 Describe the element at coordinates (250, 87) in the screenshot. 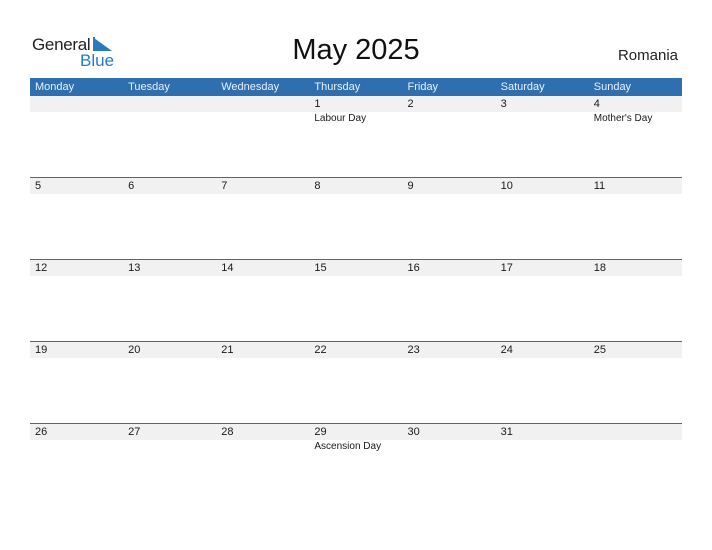

I see `weekday-wednesday: Wednesday` at that location.